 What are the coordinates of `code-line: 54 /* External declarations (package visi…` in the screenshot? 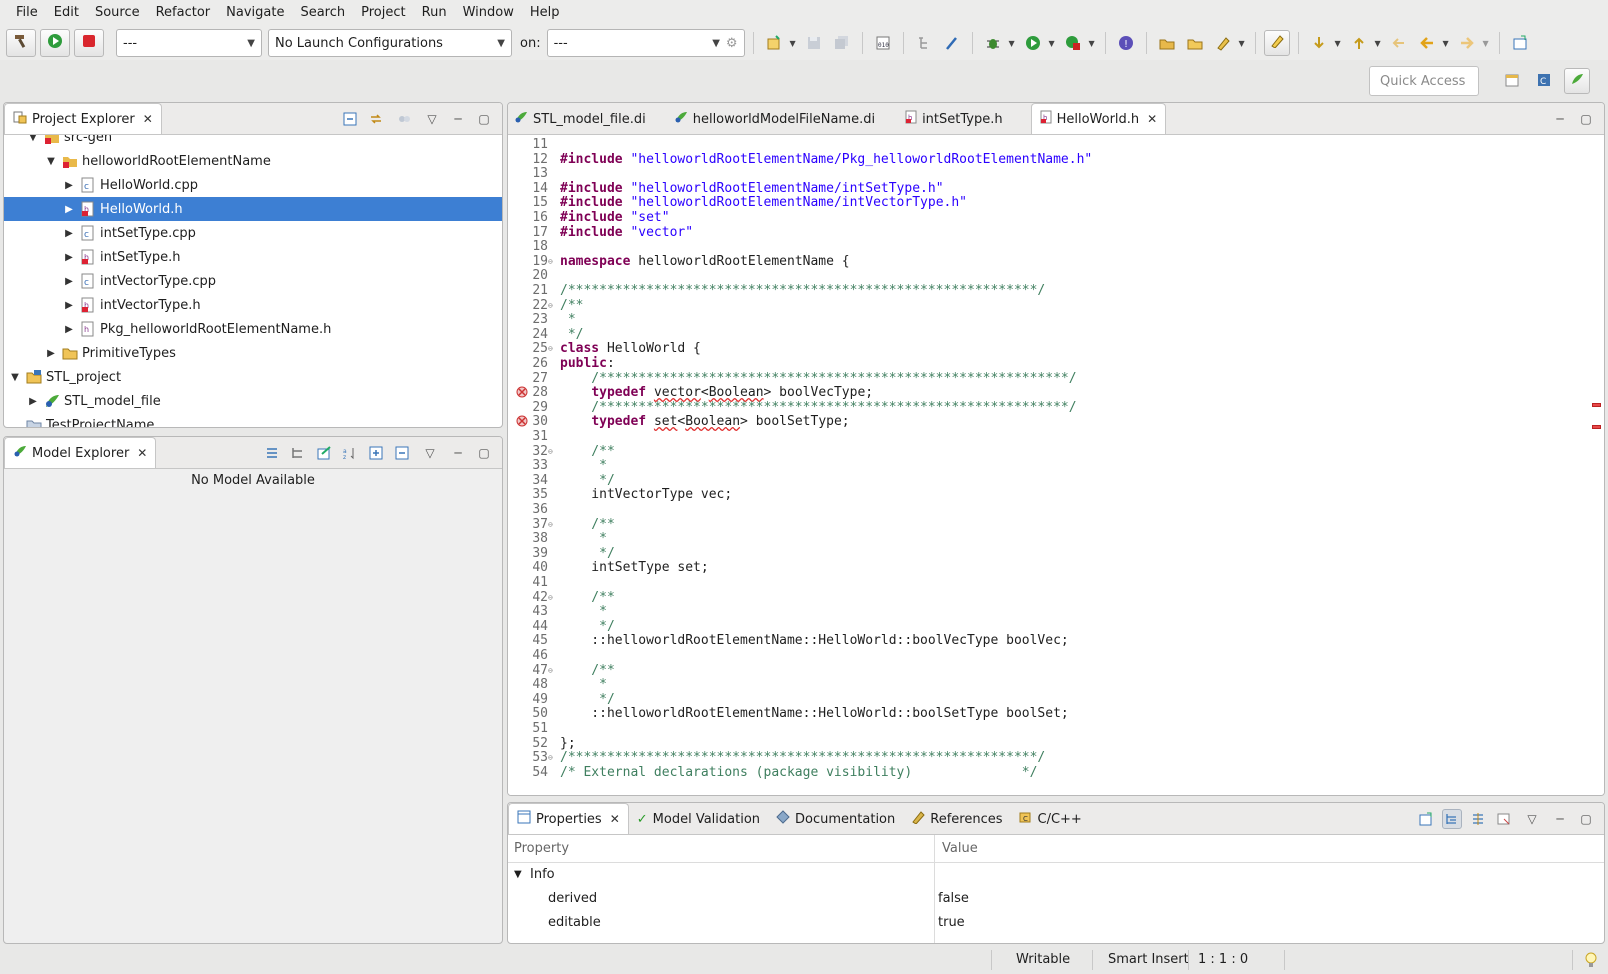 It's located at (1049, 772).